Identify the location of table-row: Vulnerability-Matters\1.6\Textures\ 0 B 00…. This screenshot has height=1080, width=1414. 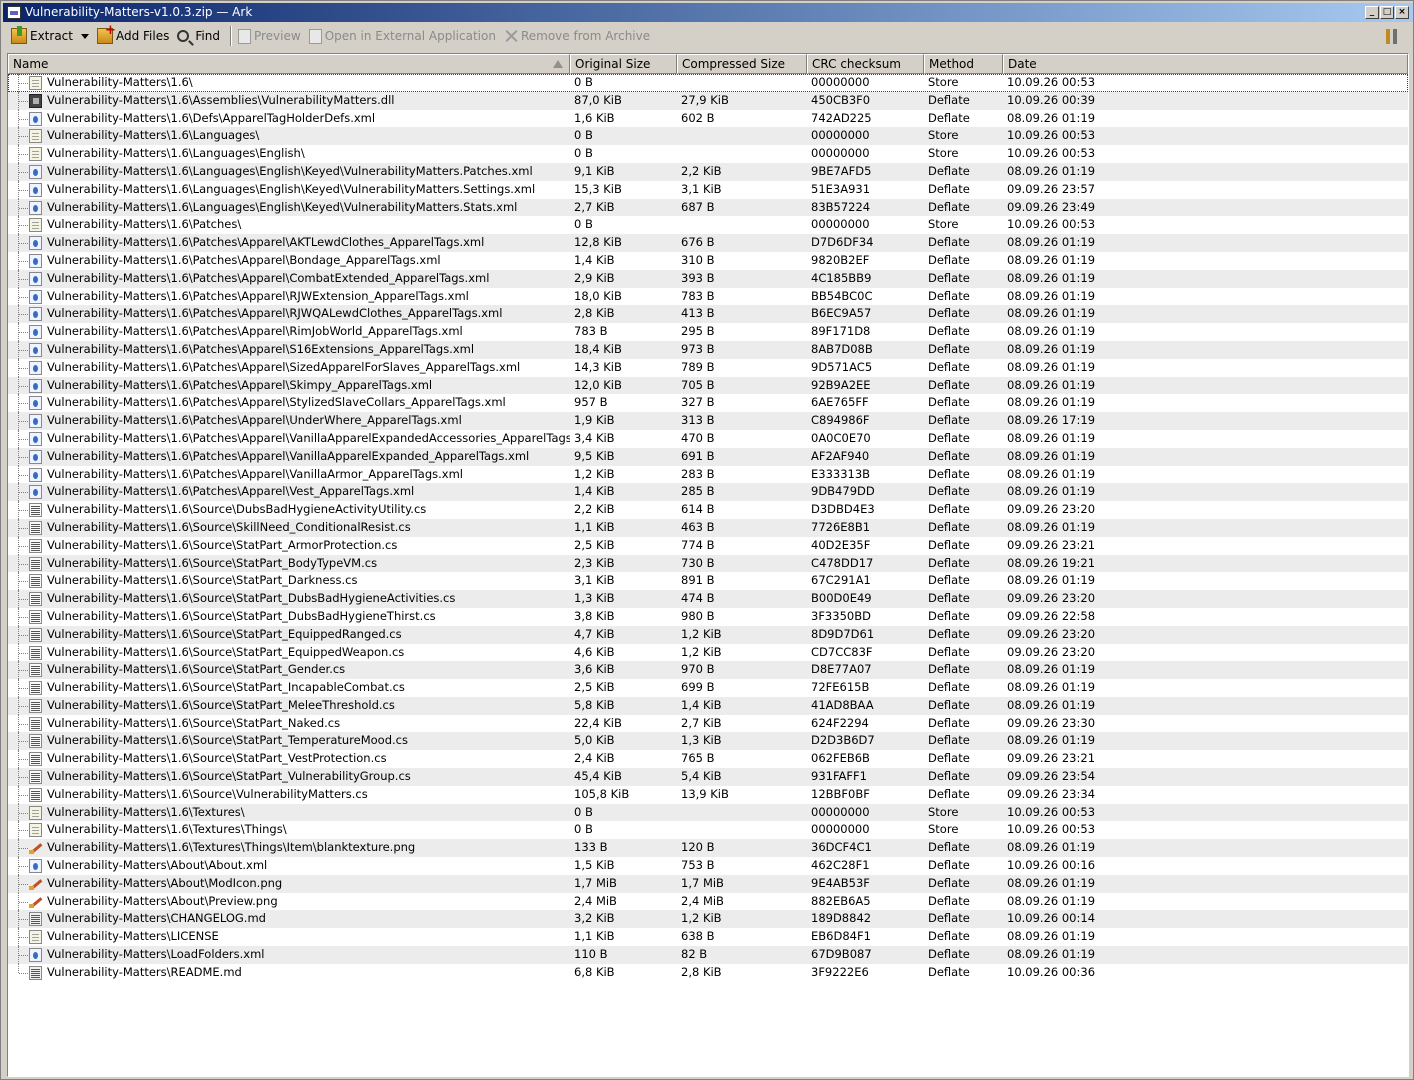
(708, 812).